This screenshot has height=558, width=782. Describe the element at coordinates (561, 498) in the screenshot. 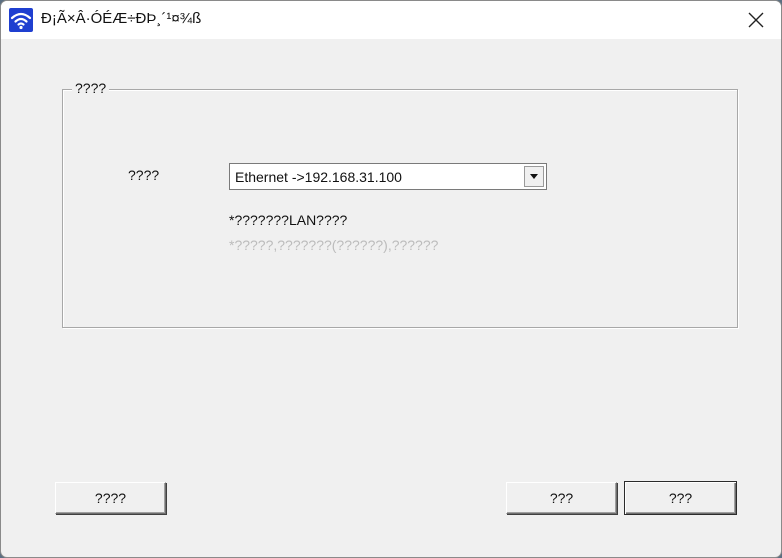

I see `middle-action-button: ???` at that location.